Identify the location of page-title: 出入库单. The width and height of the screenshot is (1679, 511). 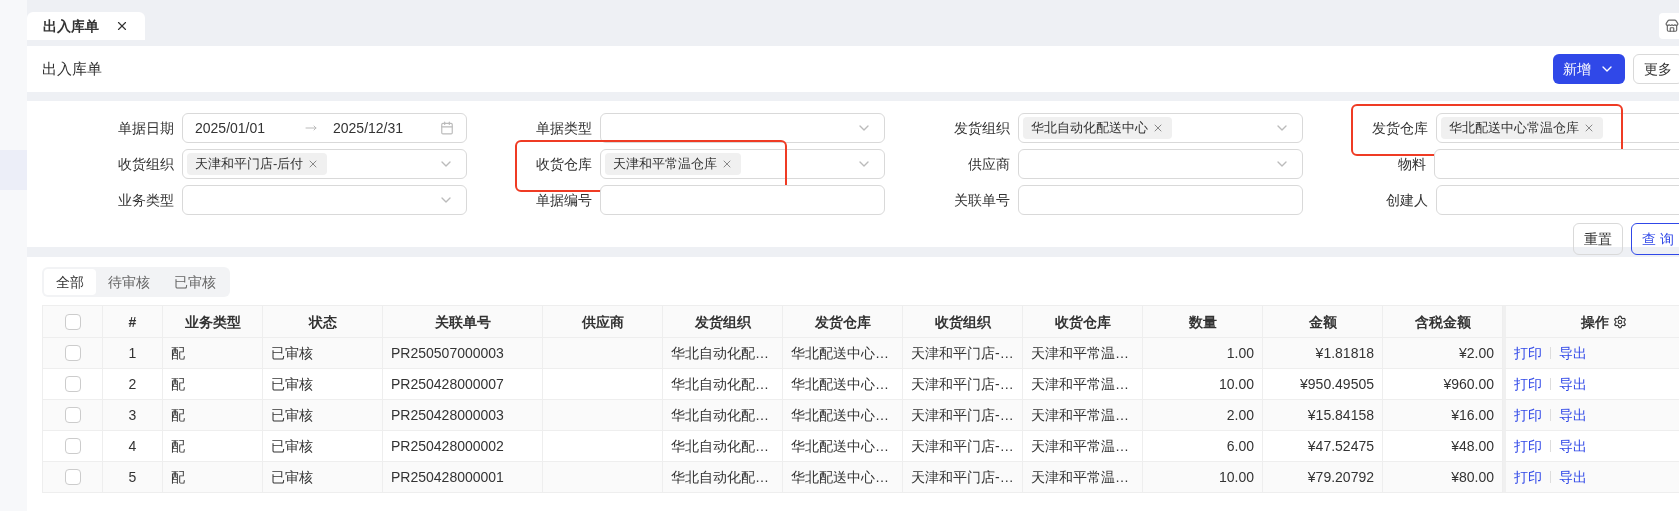
(72, 69).